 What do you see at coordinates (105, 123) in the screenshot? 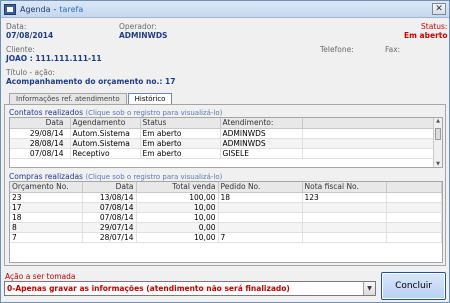
I see `col-agendamento: Agendamento` at bounding box center [105, 123].